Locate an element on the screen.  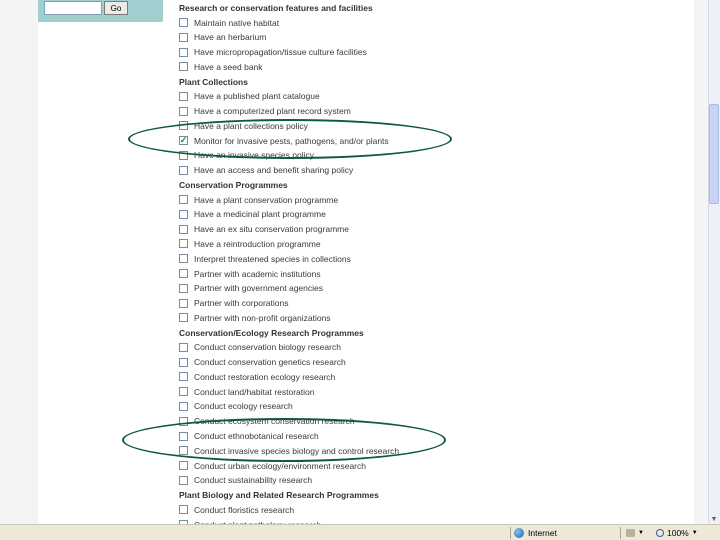
checklist-item-label: Have an herbarium is located at coordinates (230, 37).